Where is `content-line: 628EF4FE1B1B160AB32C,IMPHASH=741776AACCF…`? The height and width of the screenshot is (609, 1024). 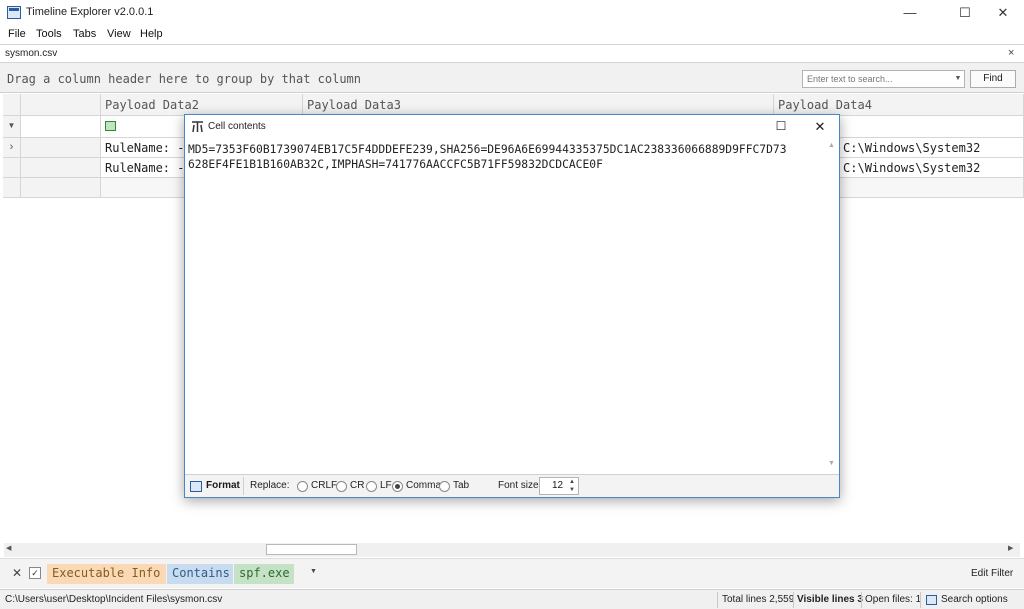 content-line: 628EF4FE1B1B160AB32C,IMPHASH=741776AACCF… is located at coordinates (395, 164).